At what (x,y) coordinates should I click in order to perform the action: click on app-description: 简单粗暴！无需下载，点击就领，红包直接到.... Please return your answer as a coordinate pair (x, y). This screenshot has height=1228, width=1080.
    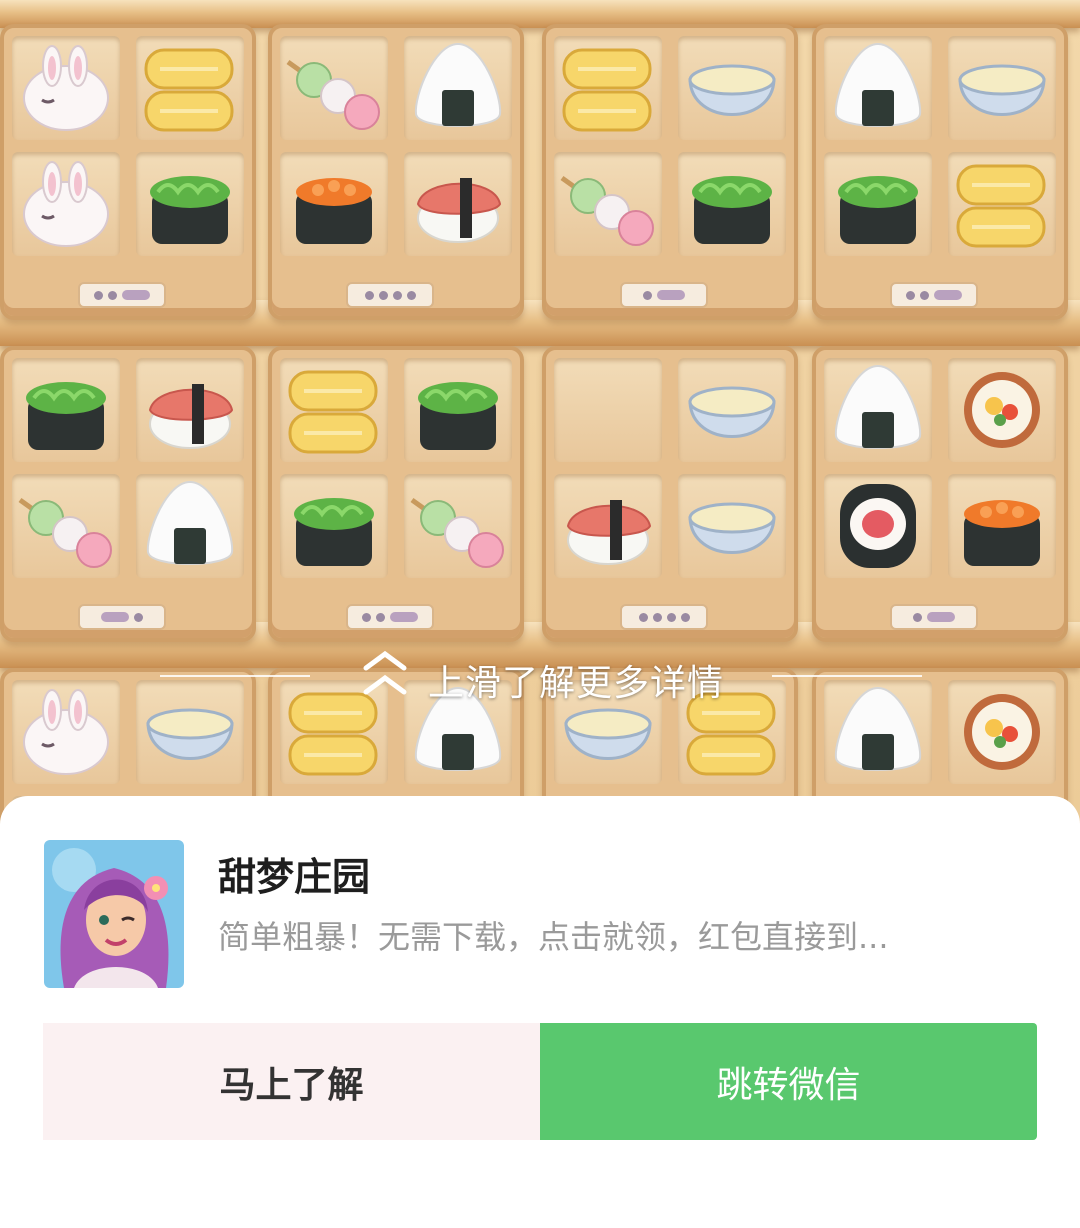
    Looking at the image, I should click on (553, 937).